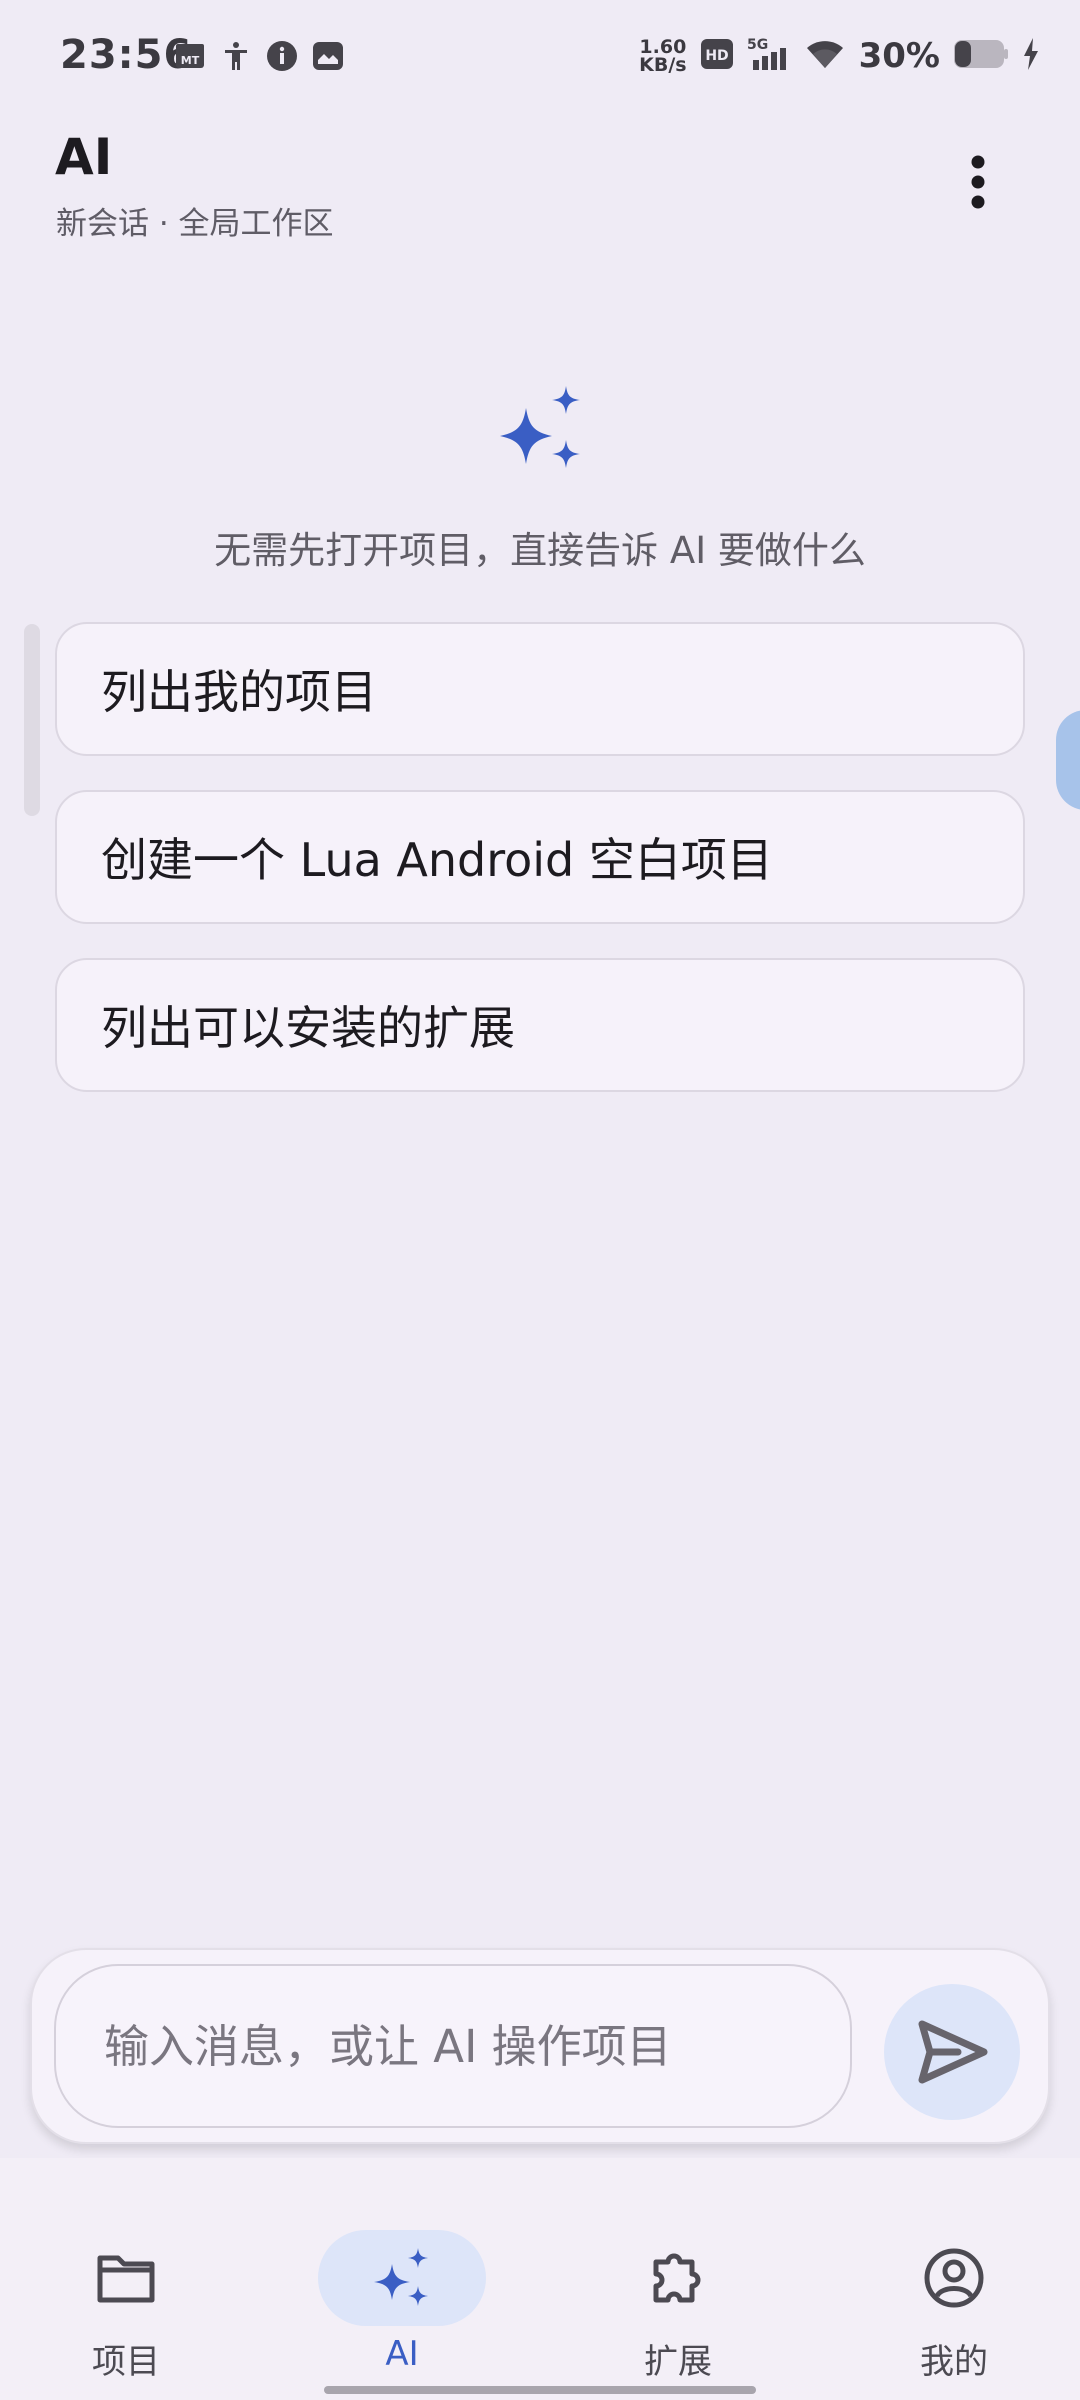 The width and height of the screenshot is (1080, 2400). Describe the element at coordinates (84, 157) in the screenshot. I see `page-title: AI` at that location.